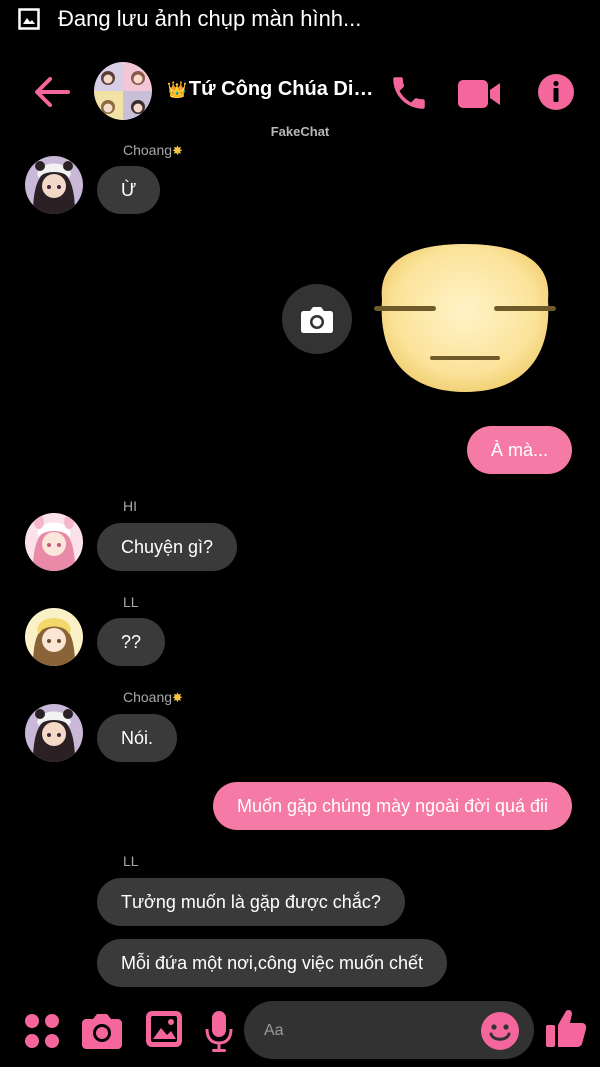 Image resolution: width=600 pixels, height=1067 pixels. I want to click on emoji-icon, so click(500, 1031).